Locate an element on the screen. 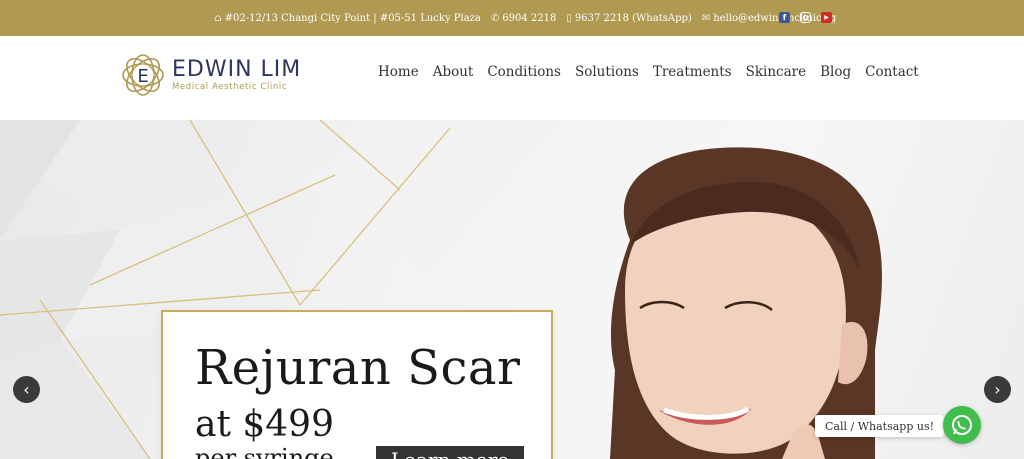 This screenshot has height=459, width=1024. nav-item-treatments: Treatments is located at coordinates (692, 72).